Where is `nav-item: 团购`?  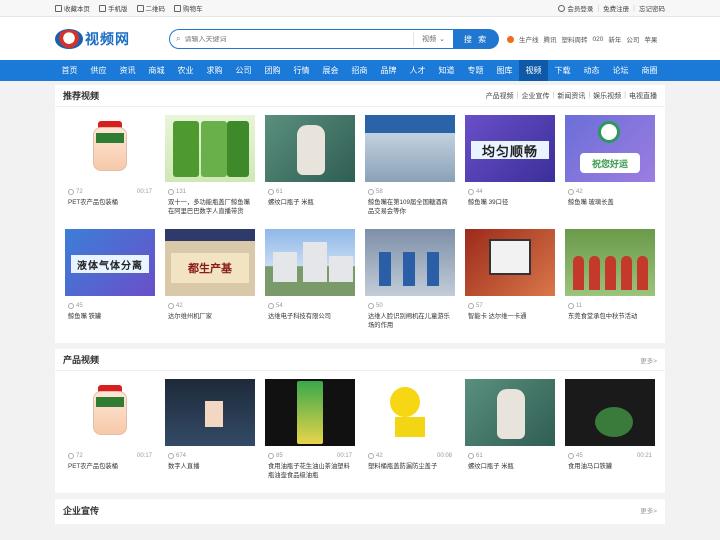
nav-item: 团购 is located at coordinates (272, 70).